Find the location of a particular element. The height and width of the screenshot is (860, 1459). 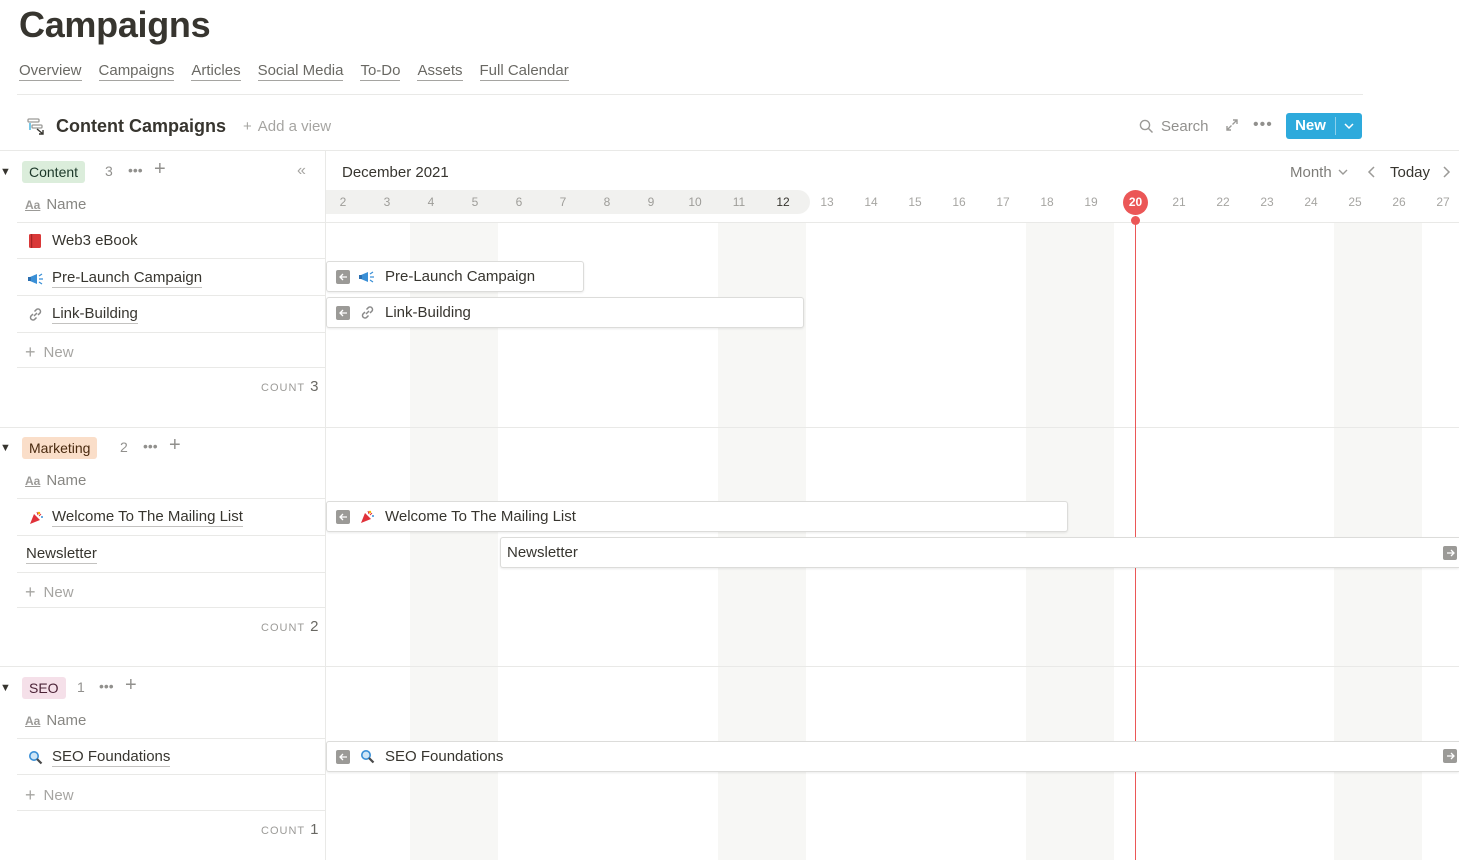

tab-campaigns: Campaigns is located at coordinates (136, 71).